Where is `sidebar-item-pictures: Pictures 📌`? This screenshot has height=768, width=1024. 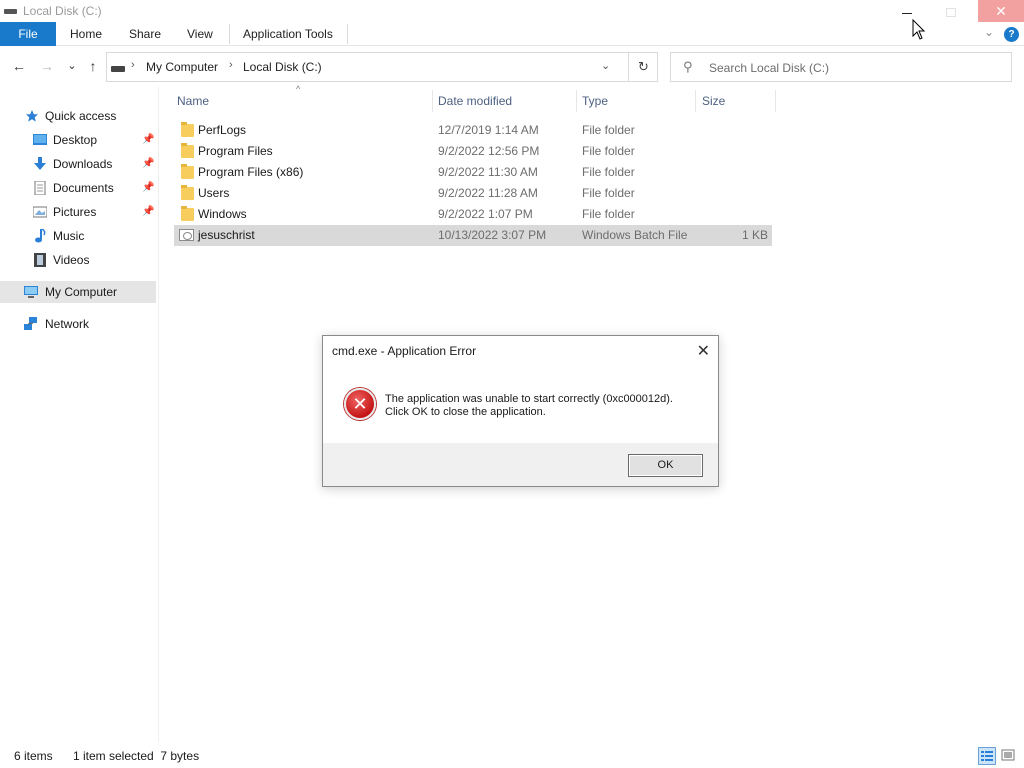 sidebar-item-pictures: Pictures 📌 is located at coordinates (79, 212).